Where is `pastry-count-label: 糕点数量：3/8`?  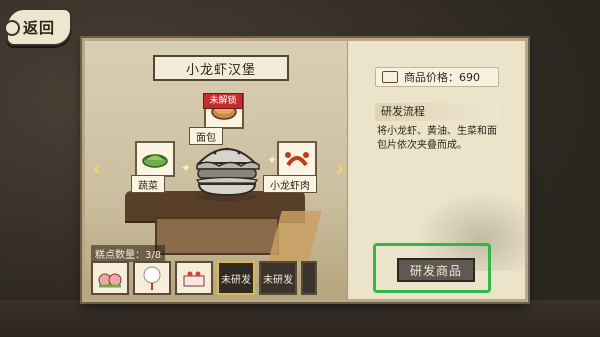 pastry-count-label: 糕点数量：3/8 is located at coordinates (128, 253).